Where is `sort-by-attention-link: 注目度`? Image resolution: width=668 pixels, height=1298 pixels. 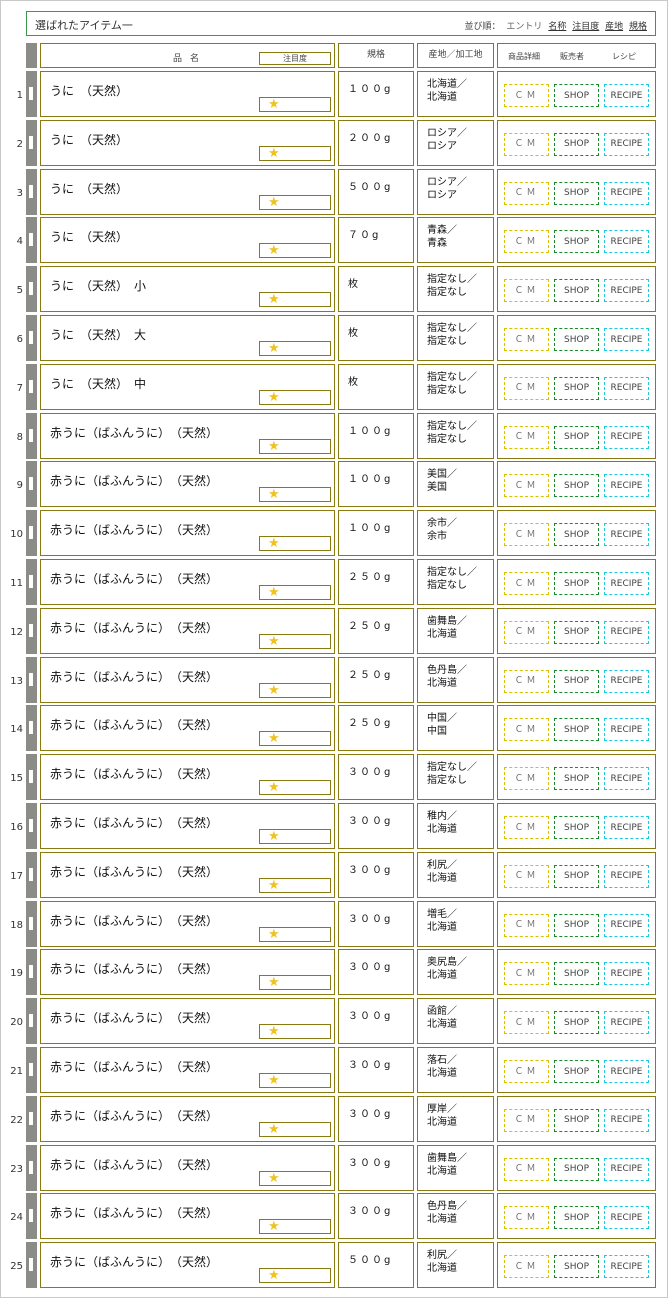 sort-by-attention-link: 注目度 is located at coordinates (585, 27).